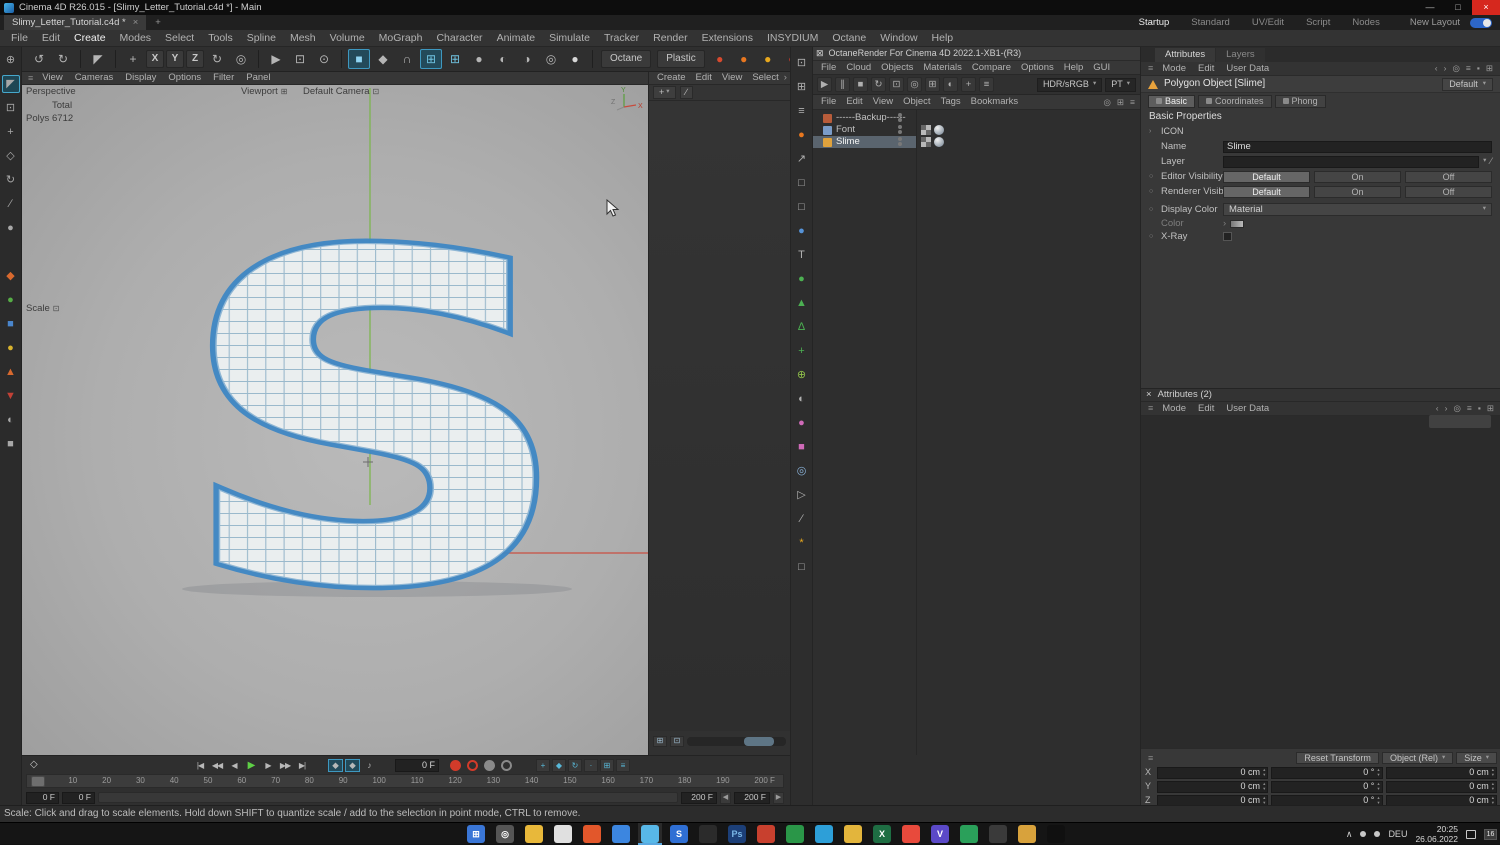  I want to click on scrollbar-thumb, so click(759, 741).